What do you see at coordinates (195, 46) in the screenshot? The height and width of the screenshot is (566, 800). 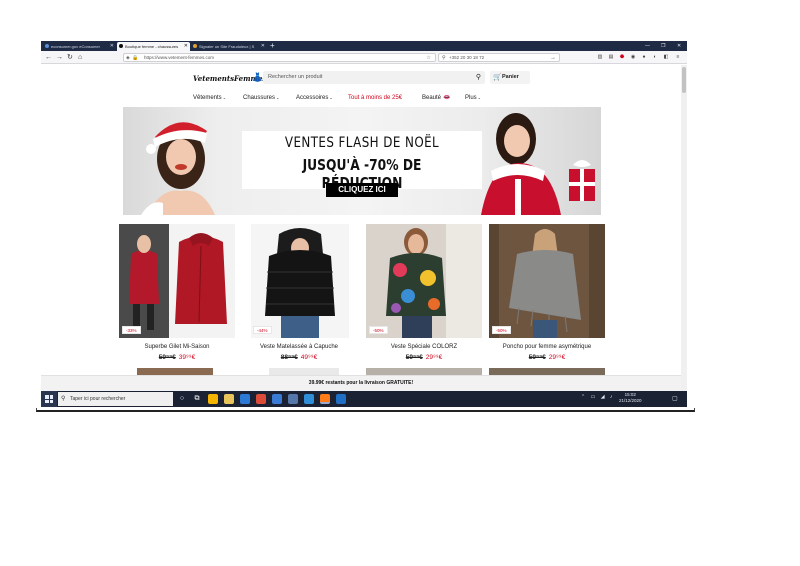 I see `warning-icon` at bounding box center [195, 46].